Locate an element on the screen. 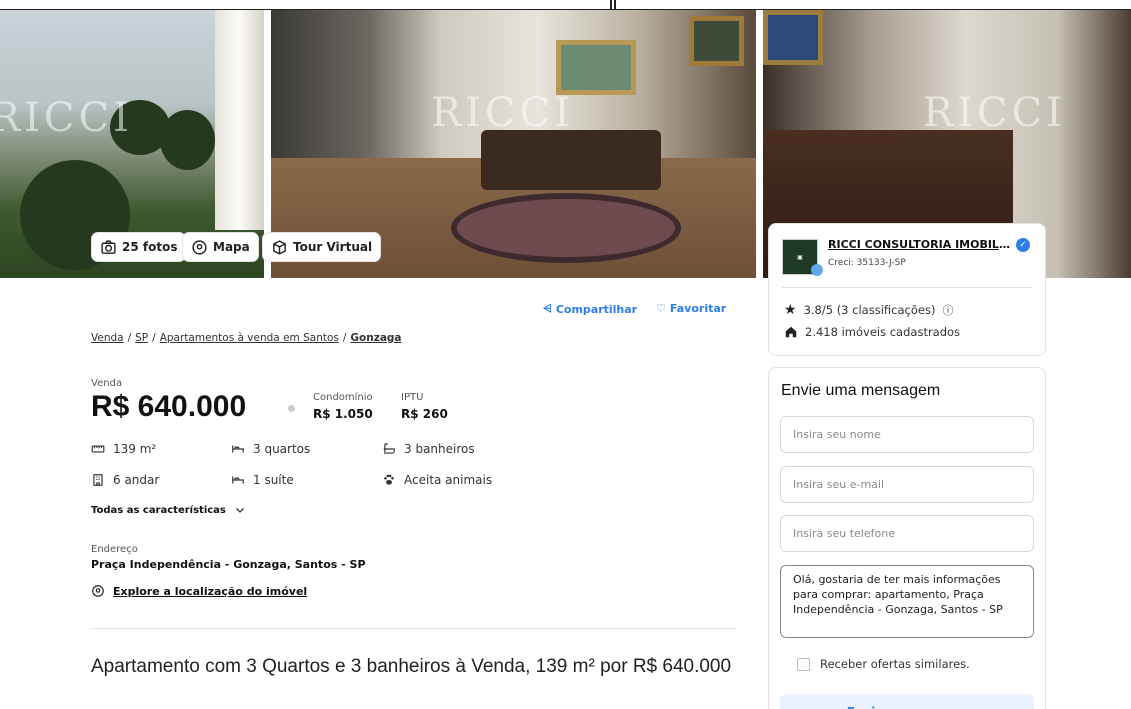  all-features-toggle: Todas as características is located at coordinates (168, 510).